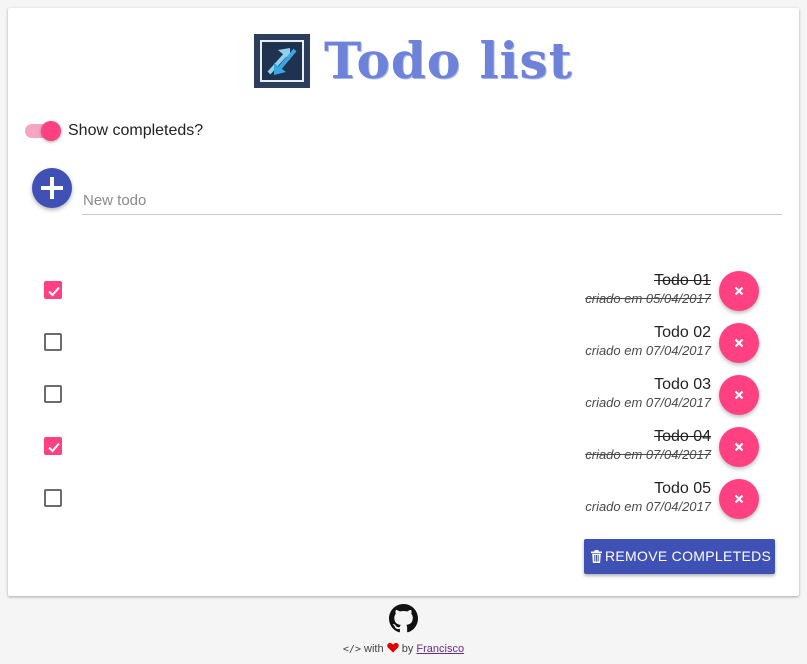 Image resolution: width=807 pixels, height=664 pixels. I want to click on add-todo-button, so click(52, 188).